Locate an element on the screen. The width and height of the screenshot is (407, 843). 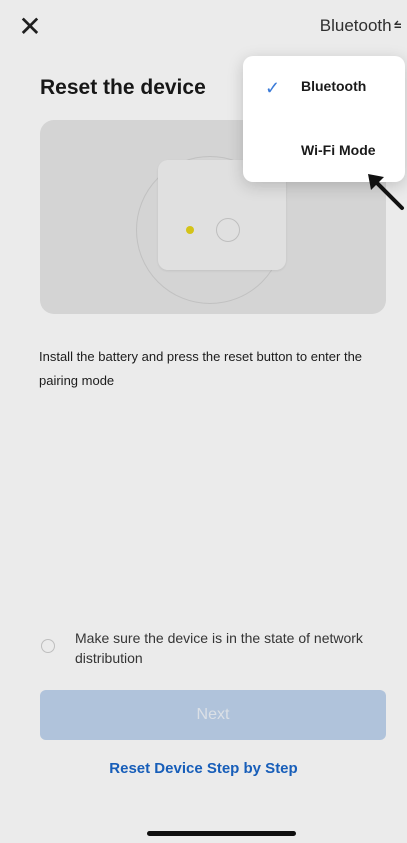
menu-item-label: Wi-Fi Mode is located at coordinates (338, 150).